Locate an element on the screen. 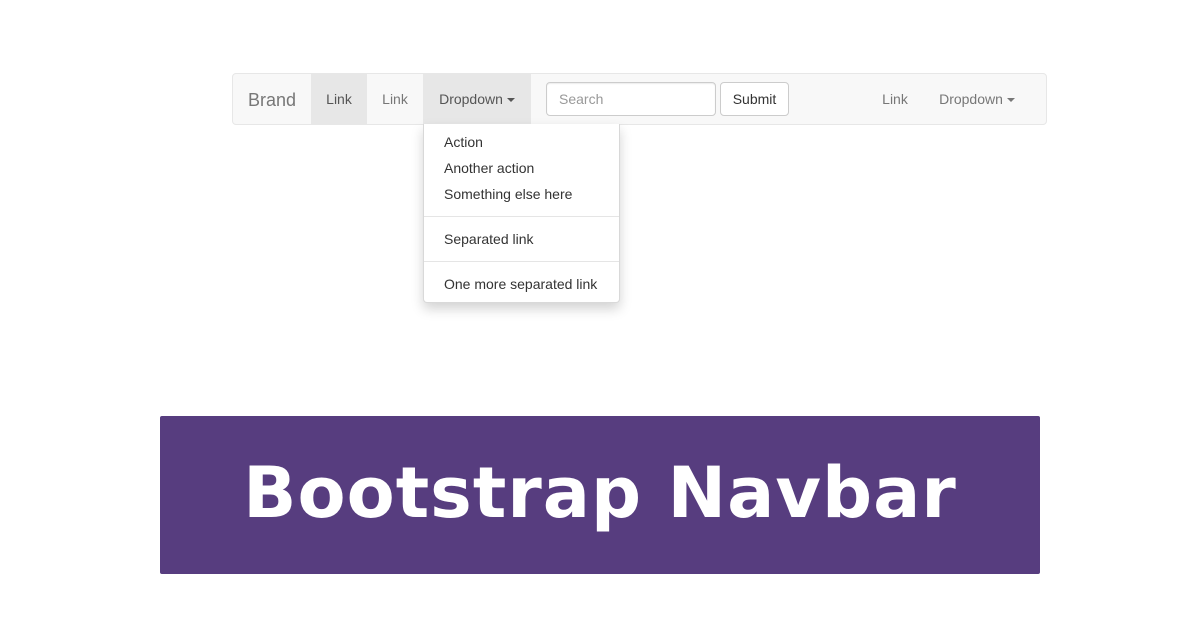 The width and height of the screenshot is (1200, 628). nav-link: Link is located at coordinates (395, 99).